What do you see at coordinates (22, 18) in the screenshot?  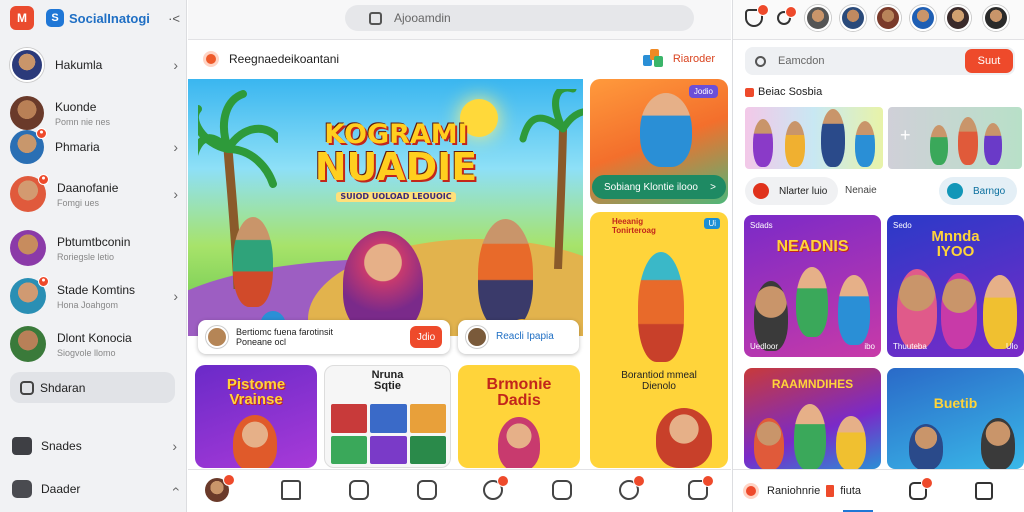 I see `app-logo-icon: M` at bounding box center [22, 18].